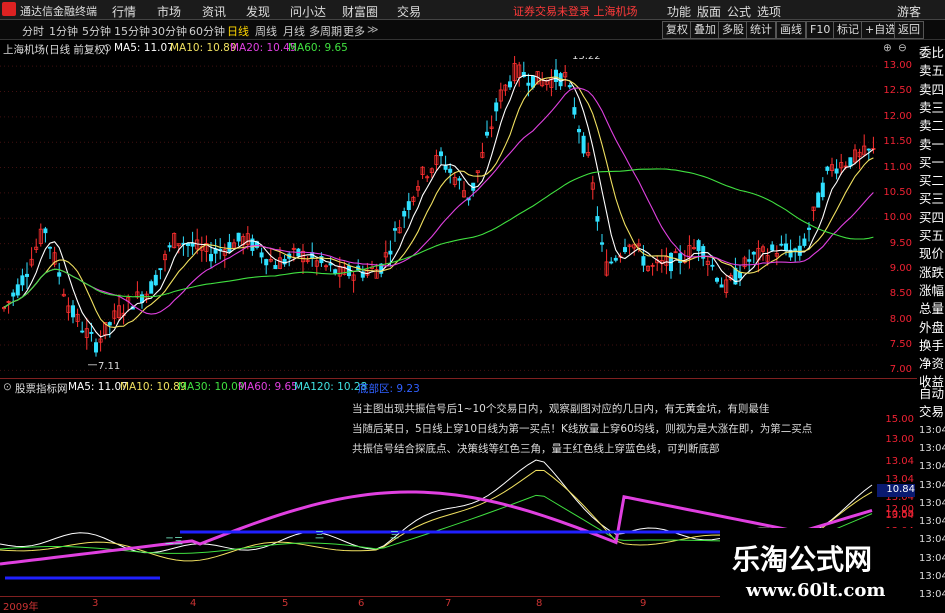 The height and width of the screenshot is (613, 945). Describe the element at coordinates (325, 31) in the screenshot. I see `period-multi: 多周期` at that location.